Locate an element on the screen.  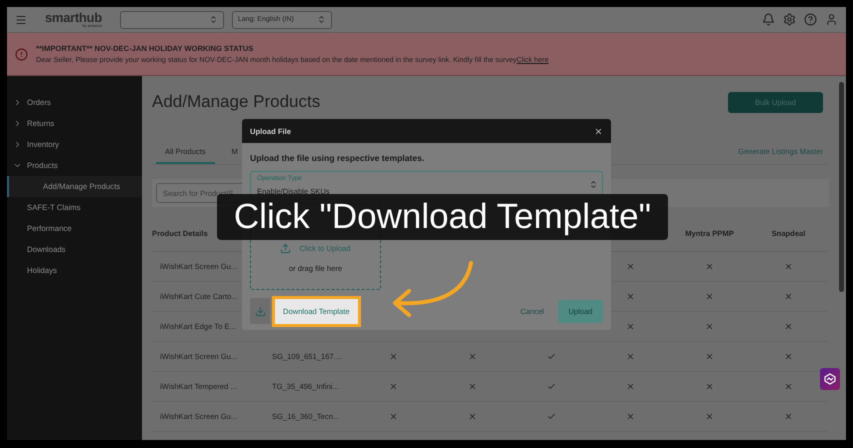
help-icon is located at coordinates (810, 19).